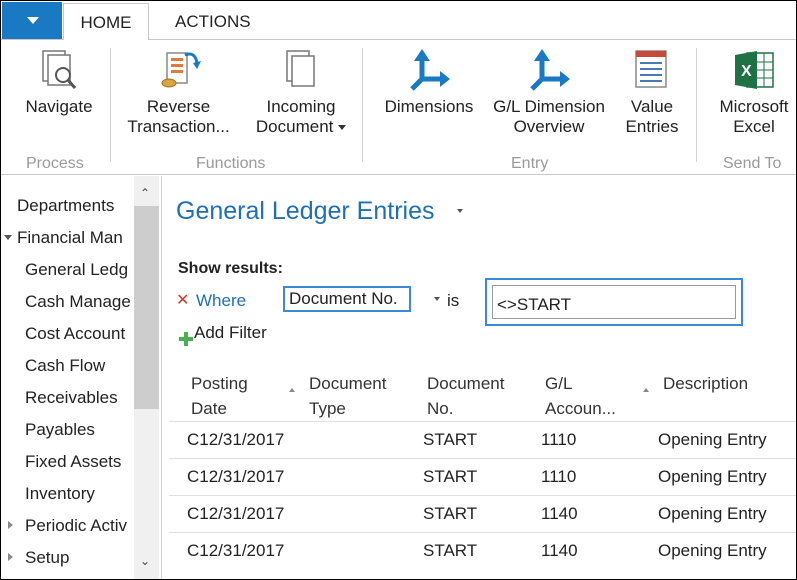  What do you see at coordinates (460, 211) in the screenshot?
I see `title-menu-caret-icon` at bounding box center [460, 211].